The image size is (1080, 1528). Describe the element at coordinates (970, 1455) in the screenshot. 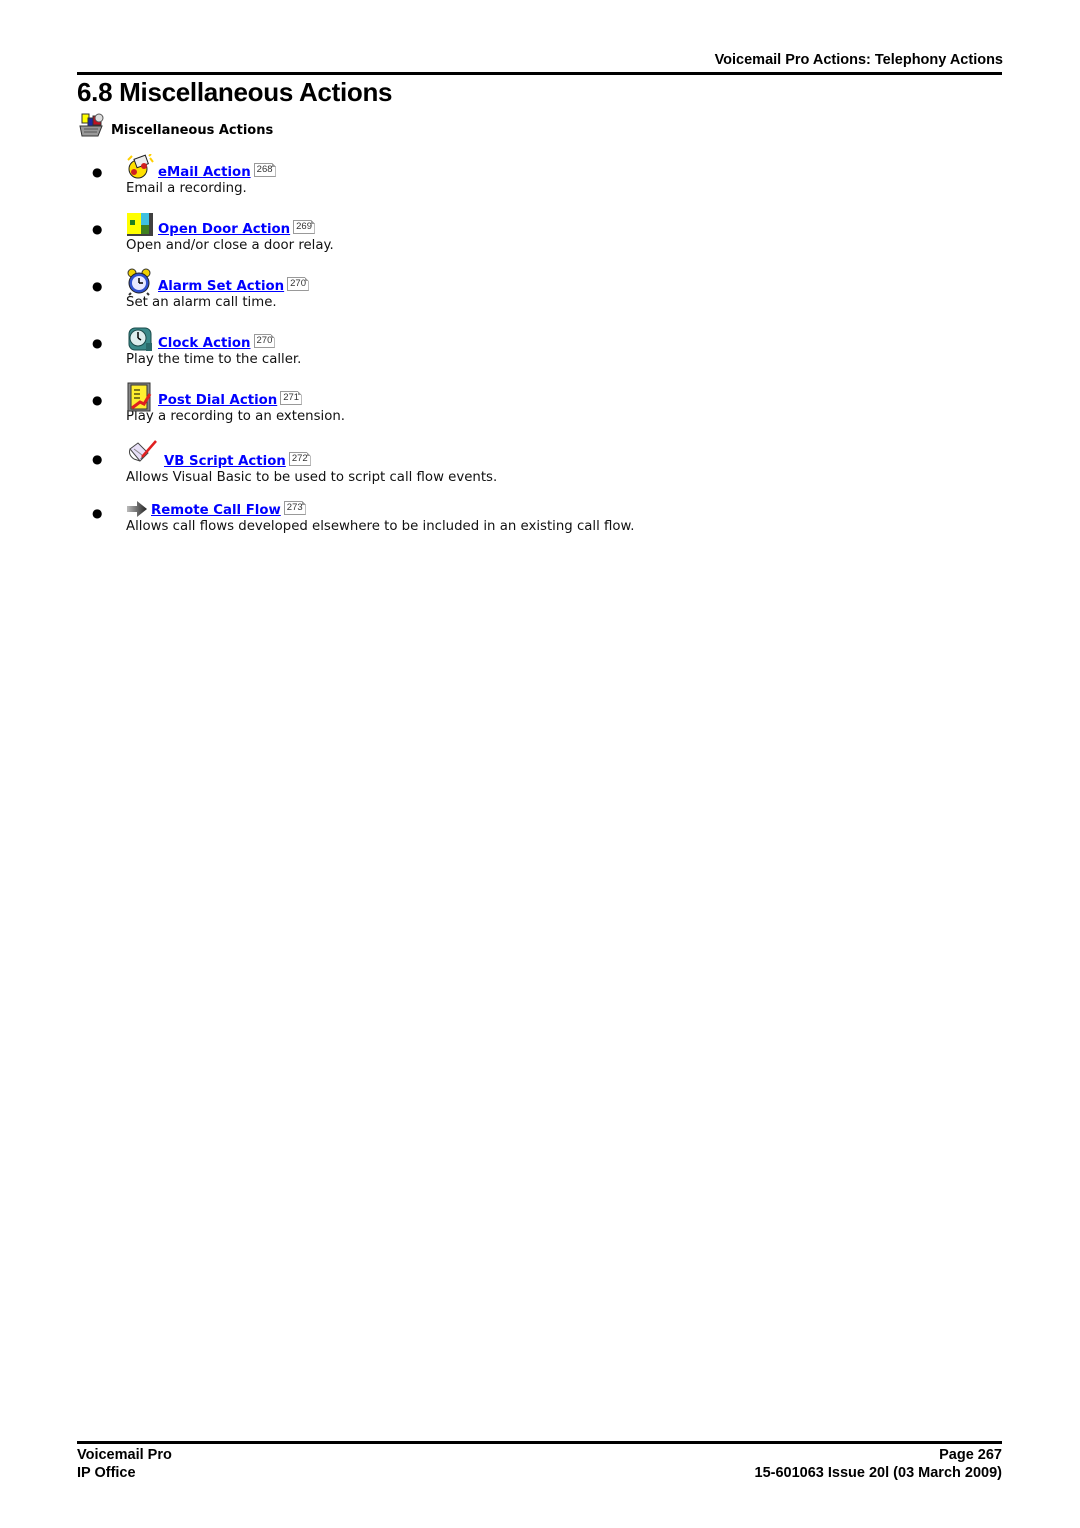

I see `footer-page-number: Page 267` at that location.